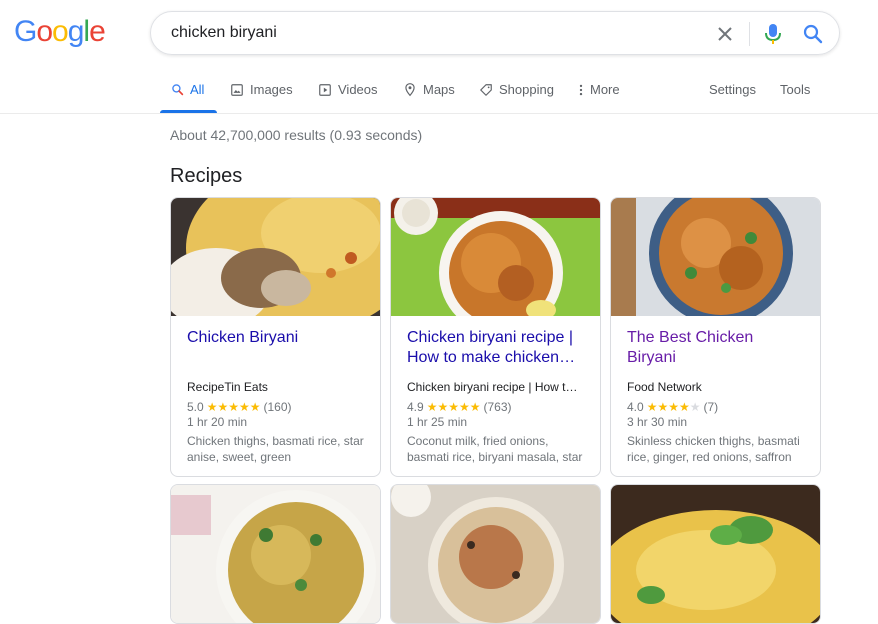  Describe the element at coordinates (725, 34) in the screenshot. I see `clear-icon` at that location.